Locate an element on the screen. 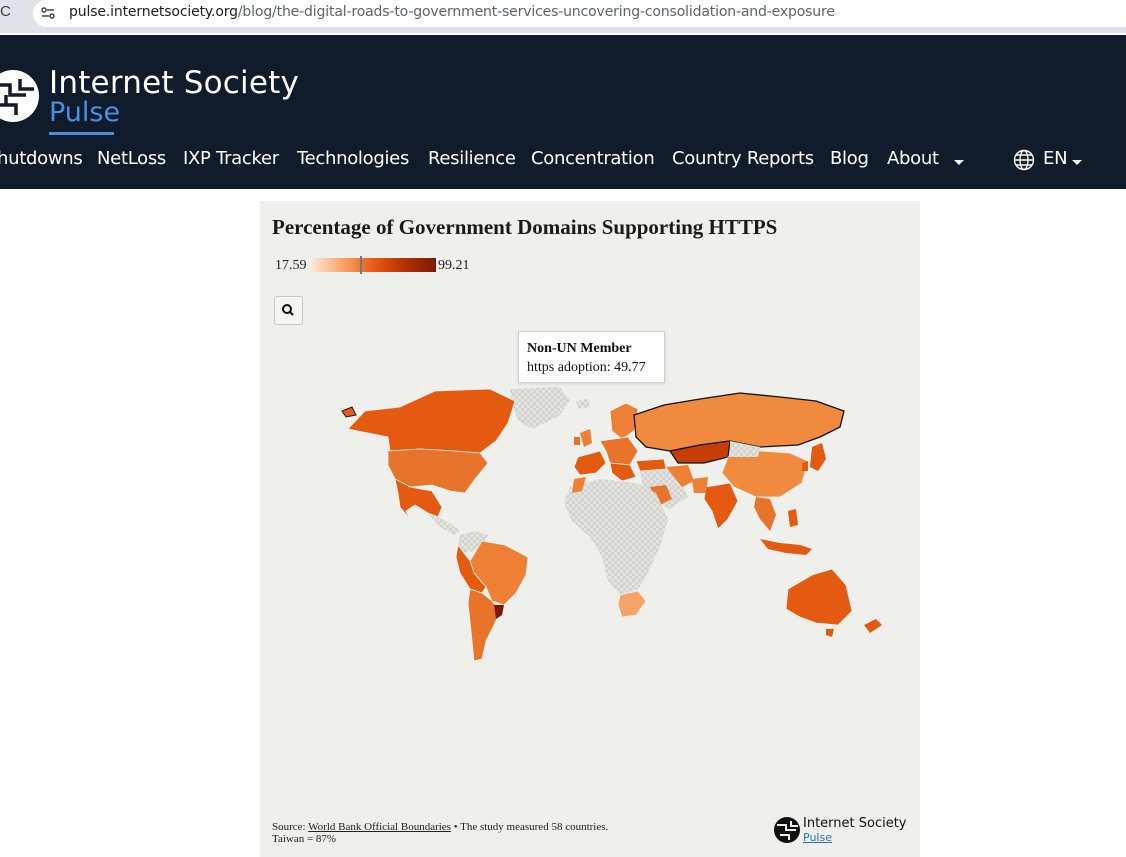 The width and height of the screenshot is (1126, 857). source-link: World Bank Official Boundaries is located at coordinates (379, 827).